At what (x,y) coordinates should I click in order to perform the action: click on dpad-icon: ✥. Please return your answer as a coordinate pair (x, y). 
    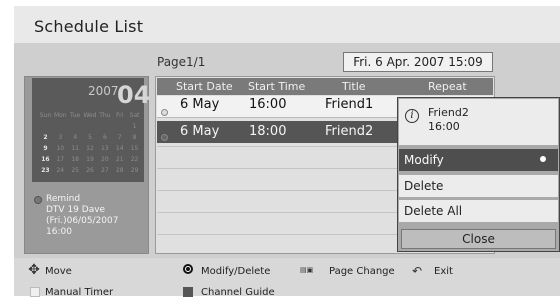
    Looking at the image, I should click on (34, 270).